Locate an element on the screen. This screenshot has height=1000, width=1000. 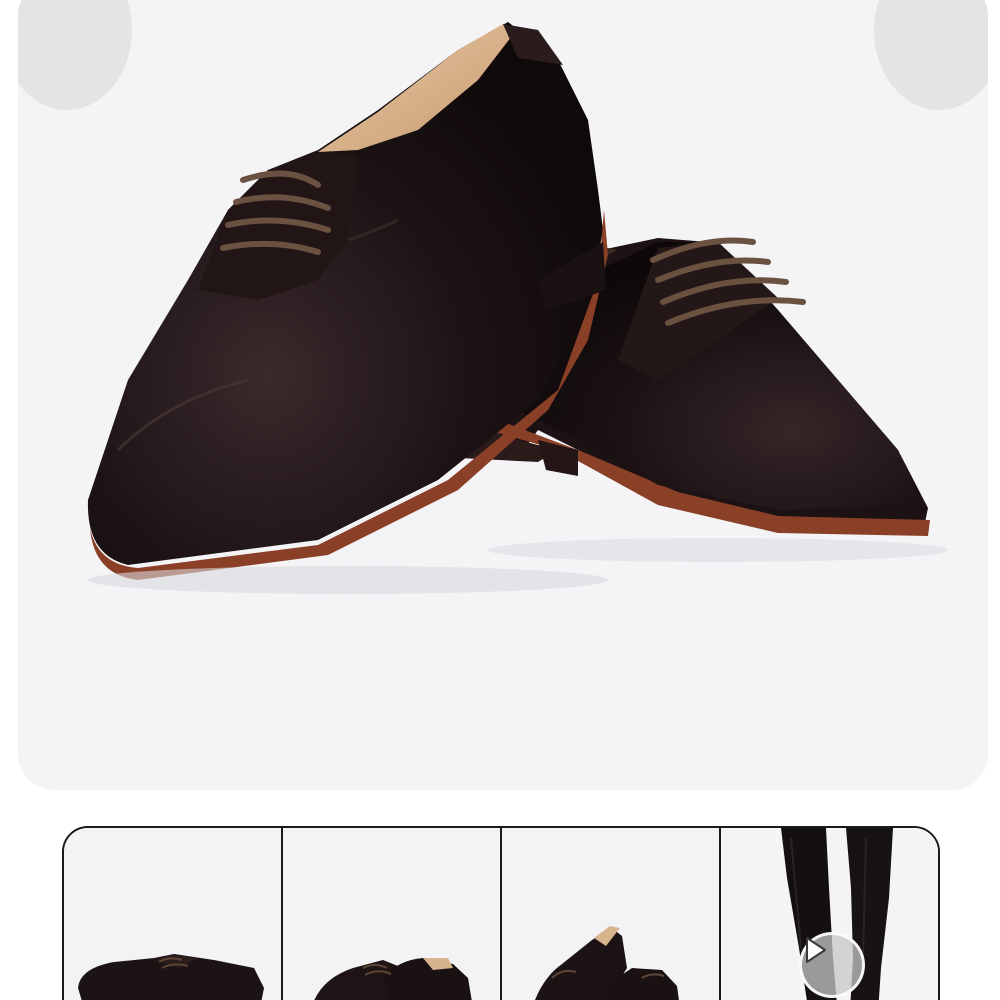
play-icon is located at coordinates (816, 950).